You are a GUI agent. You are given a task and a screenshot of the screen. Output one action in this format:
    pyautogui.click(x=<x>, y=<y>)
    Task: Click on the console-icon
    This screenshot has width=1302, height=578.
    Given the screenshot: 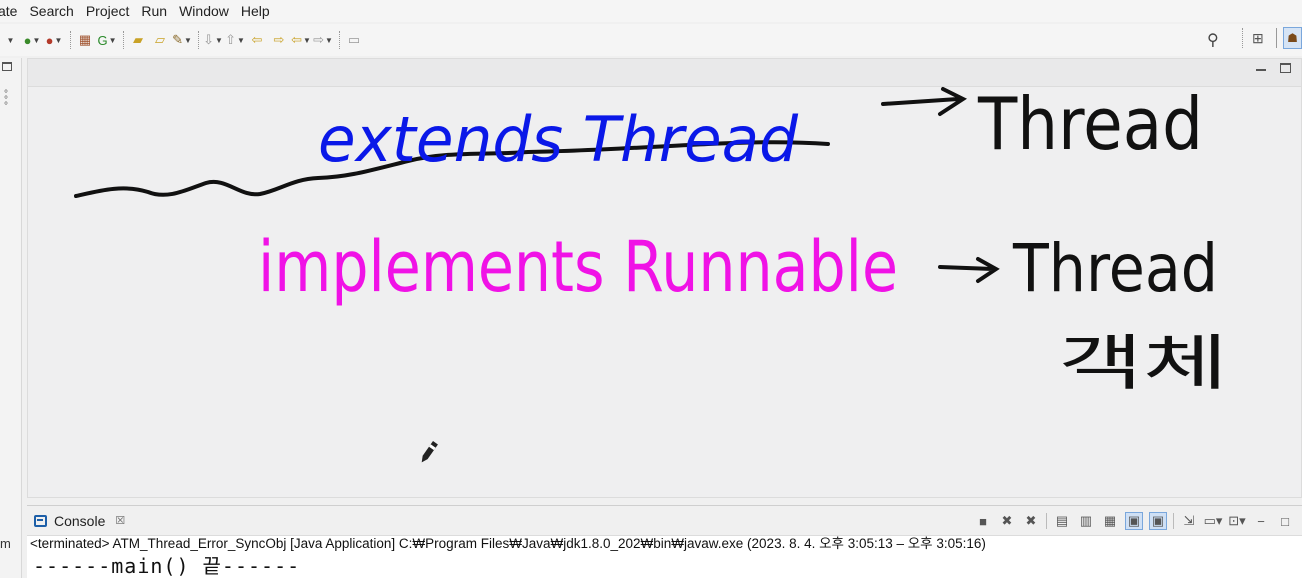 What is the action you would take?
    pyautogui.click(x=40, y=520)
    